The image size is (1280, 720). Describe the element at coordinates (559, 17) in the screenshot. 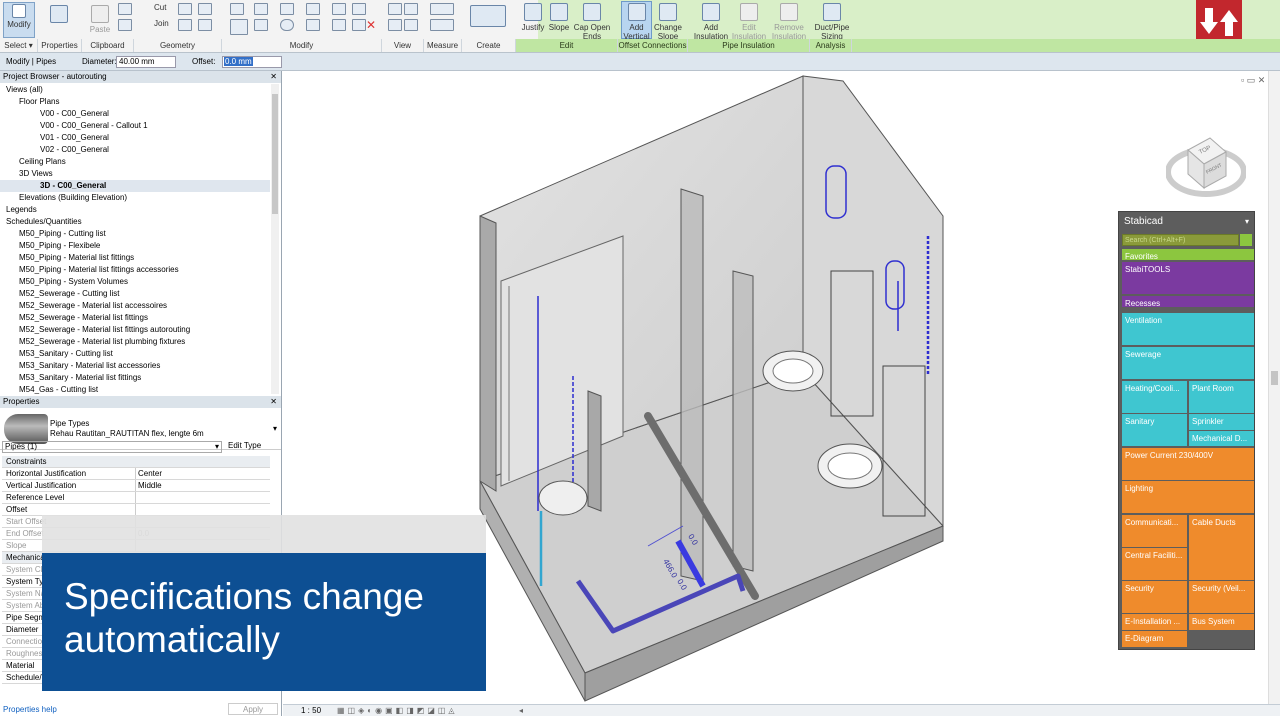

I see `slope-button: Slope` at that location.